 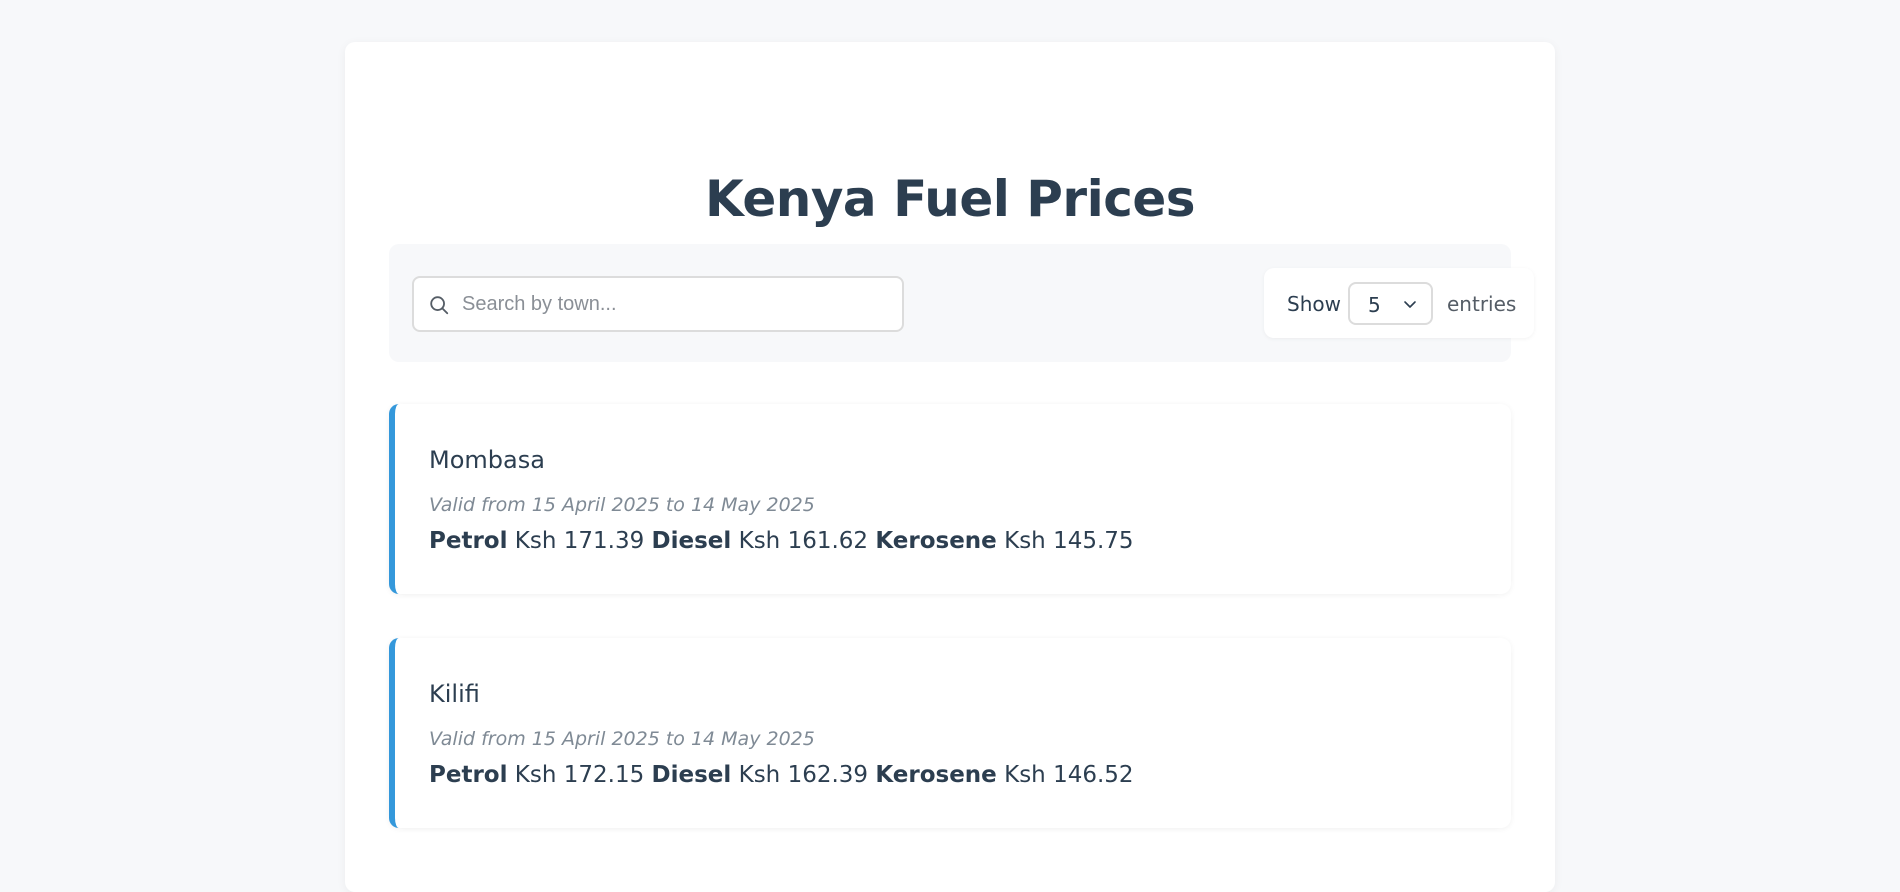 I want to click on petrol-price: Ksh 171.39, so click(x=579, y=541).